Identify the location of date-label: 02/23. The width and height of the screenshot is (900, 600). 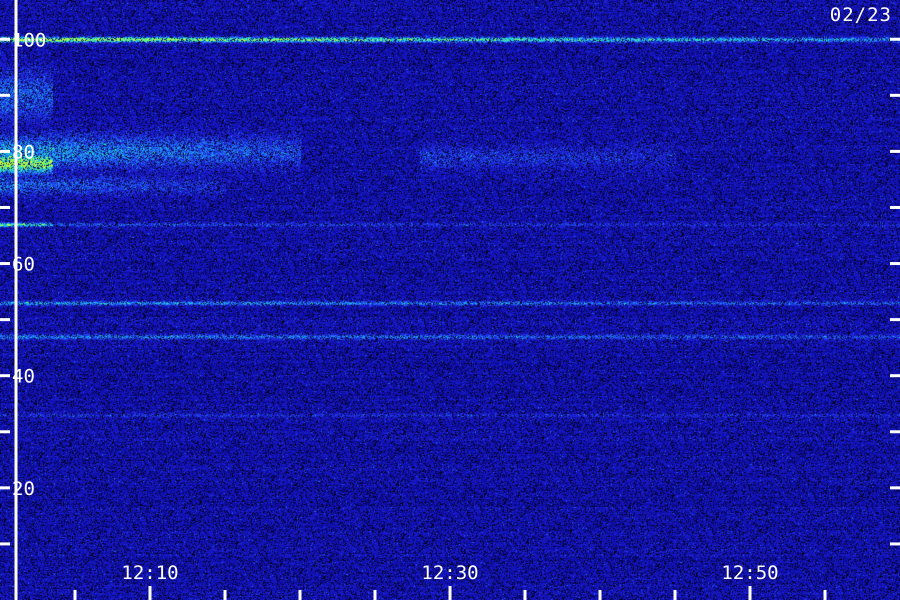
(860, 15).